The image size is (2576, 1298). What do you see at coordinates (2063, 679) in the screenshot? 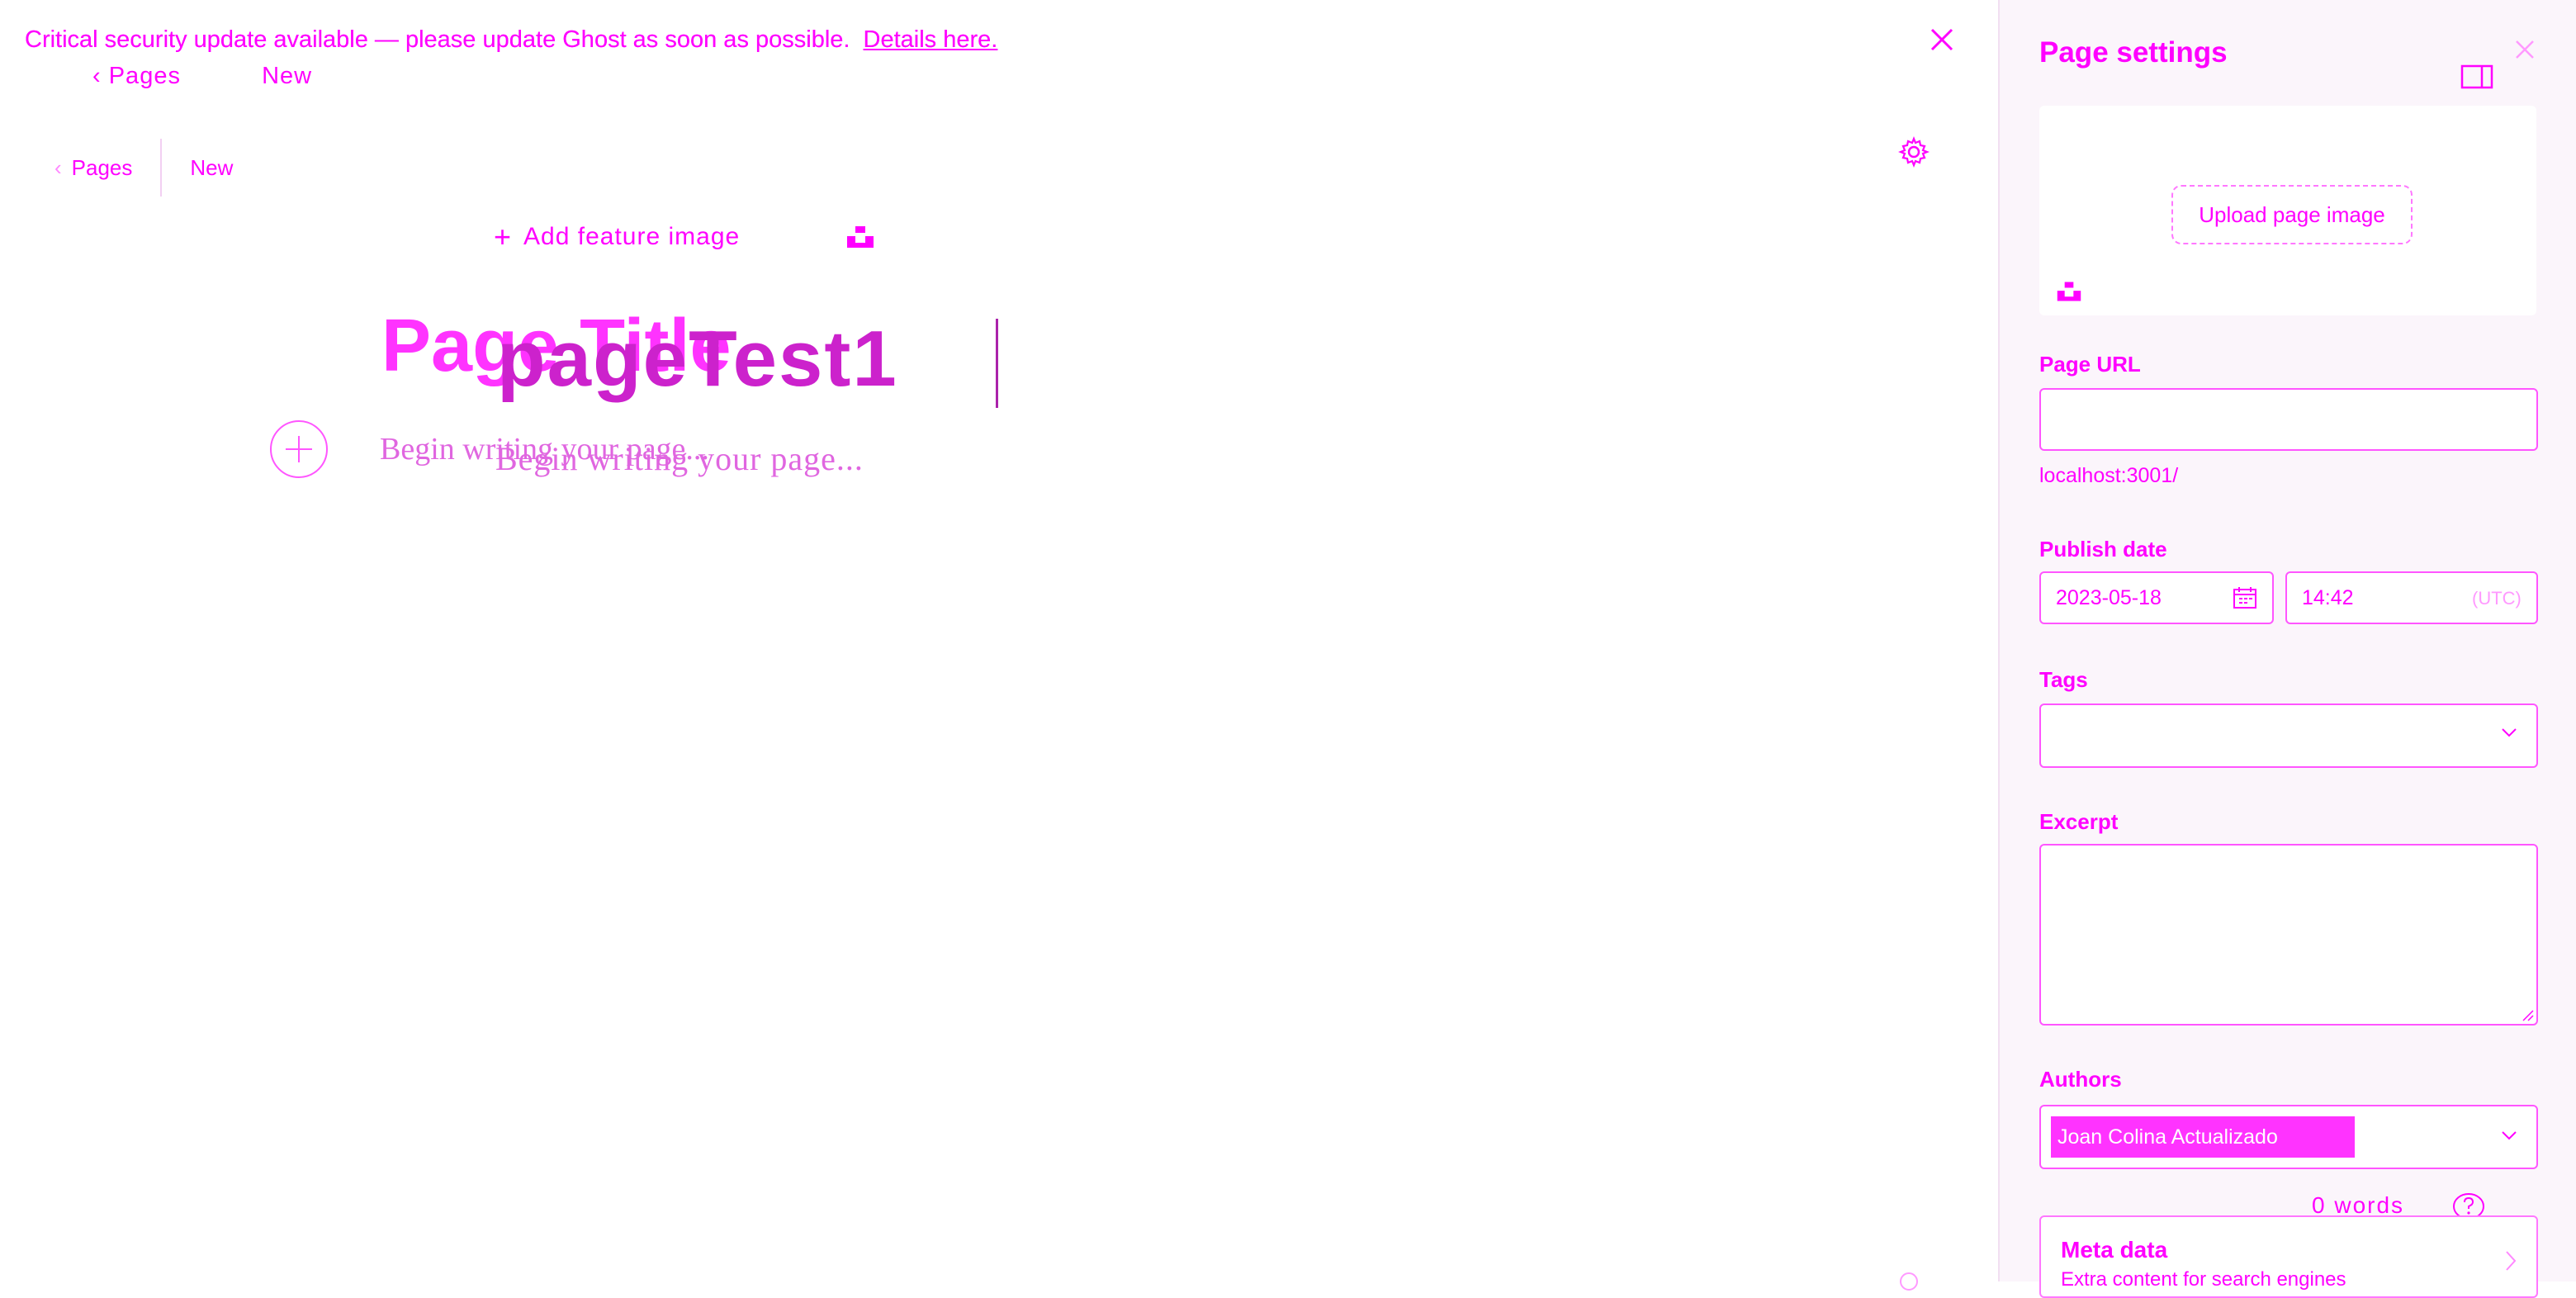
I see `tags-label: Tags` at bounding box center [2063, 679].